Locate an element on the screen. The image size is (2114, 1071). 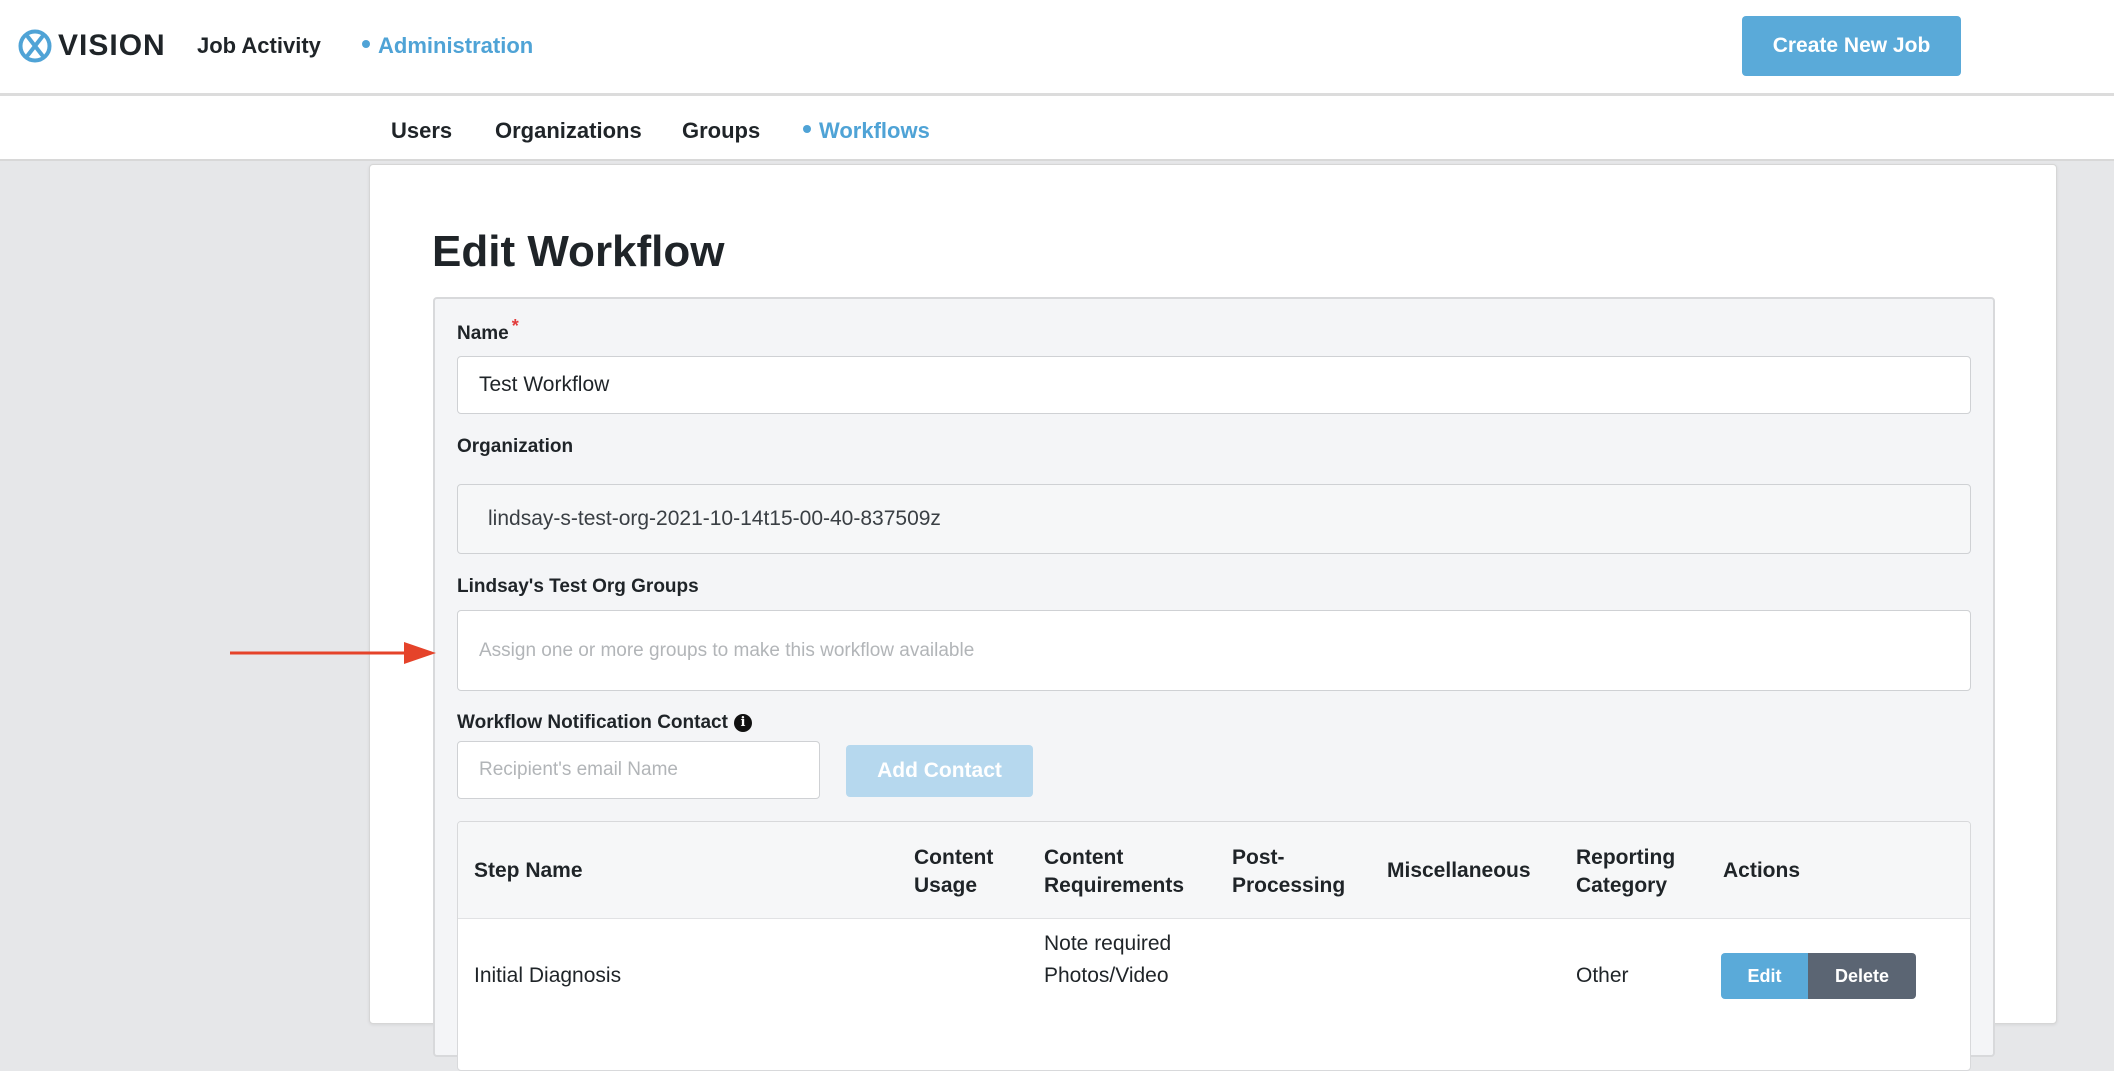
step-name-cell: Initial Diagnosis is located at coordinates (548, 975).